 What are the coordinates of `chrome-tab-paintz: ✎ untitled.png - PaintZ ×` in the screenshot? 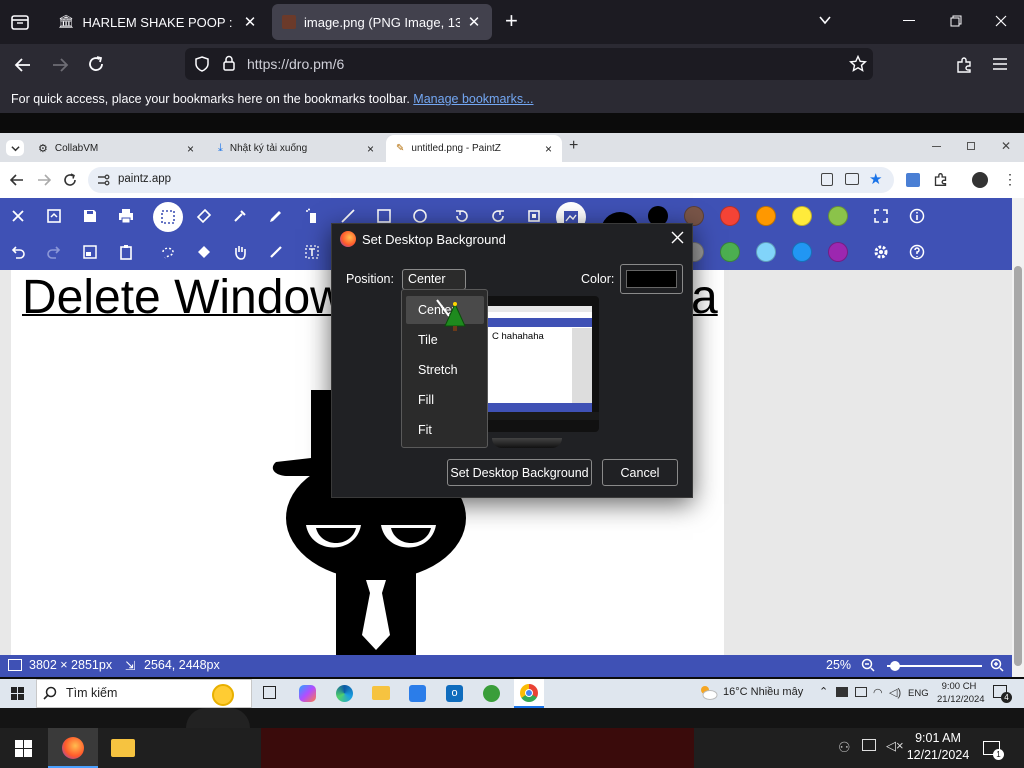 It's located at (474, 148).